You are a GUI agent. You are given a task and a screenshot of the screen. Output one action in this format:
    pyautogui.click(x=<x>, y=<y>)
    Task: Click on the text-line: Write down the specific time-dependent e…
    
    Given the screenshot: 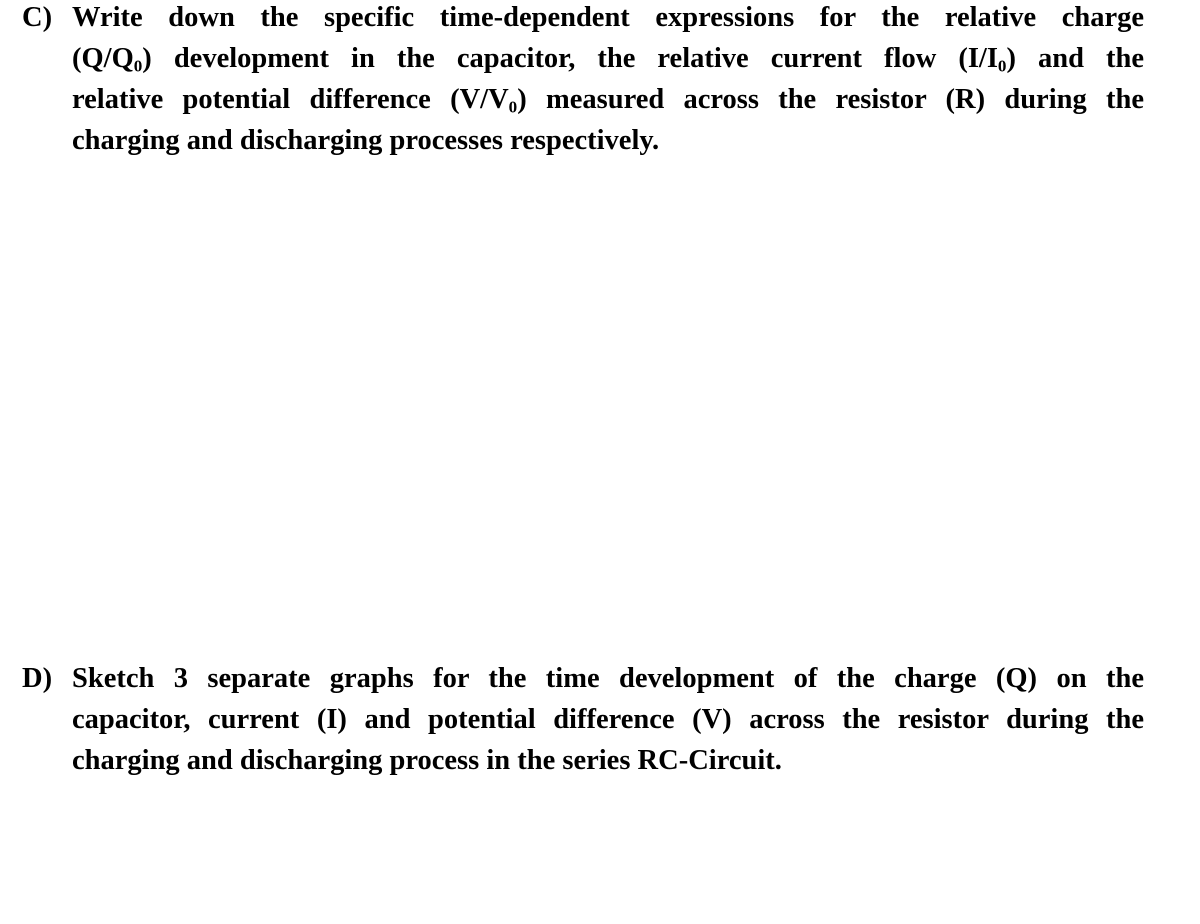 What is the action you would take?
    pyautogui.click(x=608, y=19)
    